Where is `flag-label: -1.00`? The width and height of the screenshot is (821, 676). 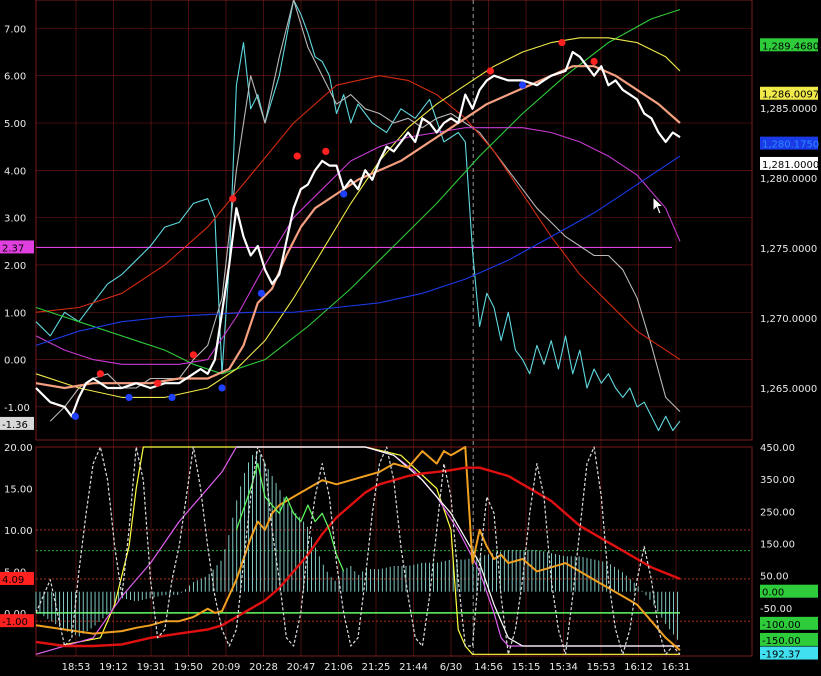 flag-label: -1.00 is located at coordinates (15, 622).